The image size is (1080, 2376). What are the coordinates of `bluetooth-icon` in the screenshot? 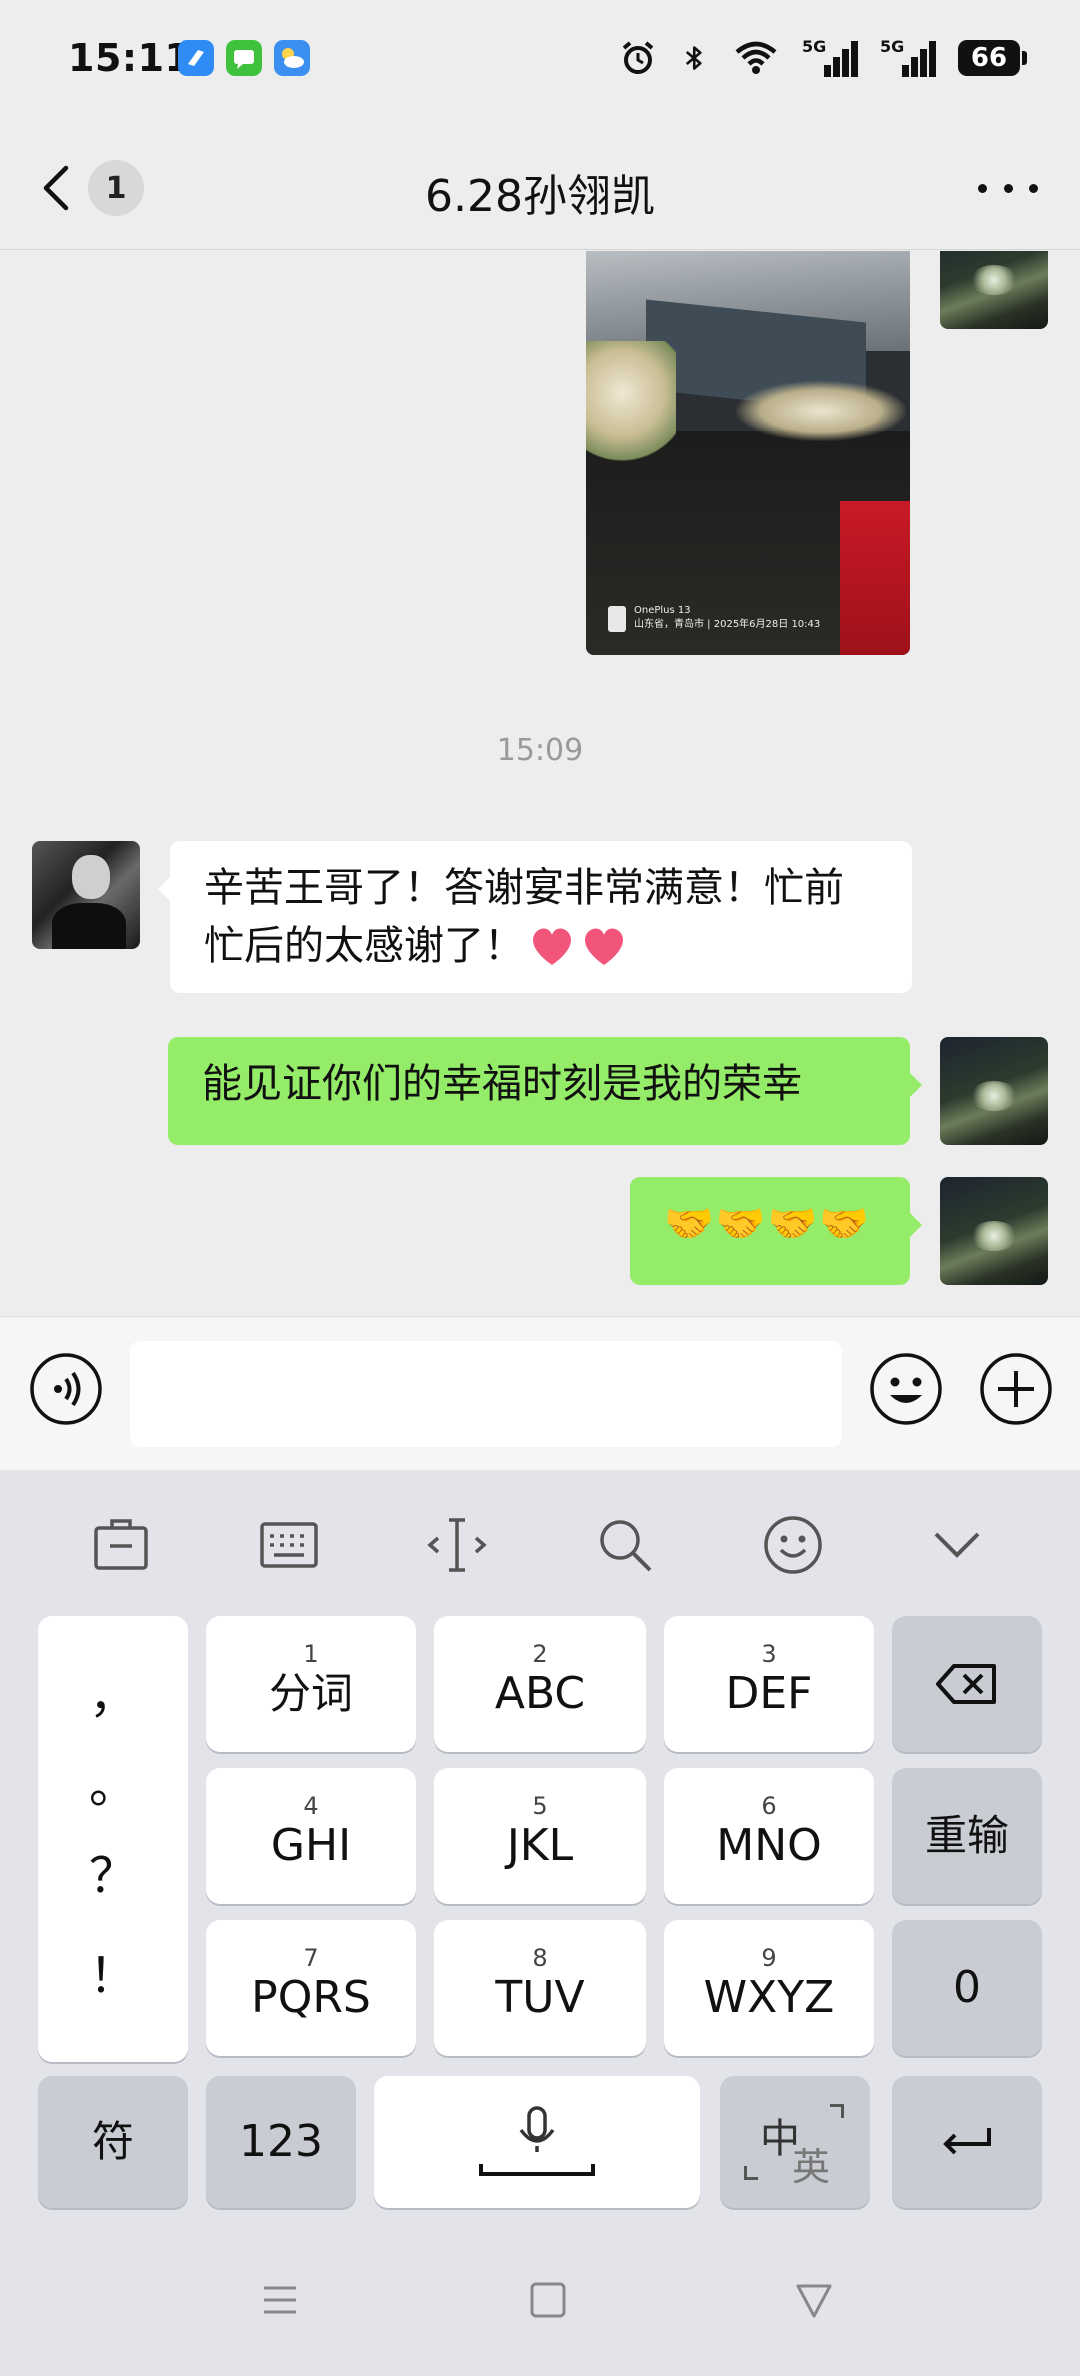 It's located at (693, 58).